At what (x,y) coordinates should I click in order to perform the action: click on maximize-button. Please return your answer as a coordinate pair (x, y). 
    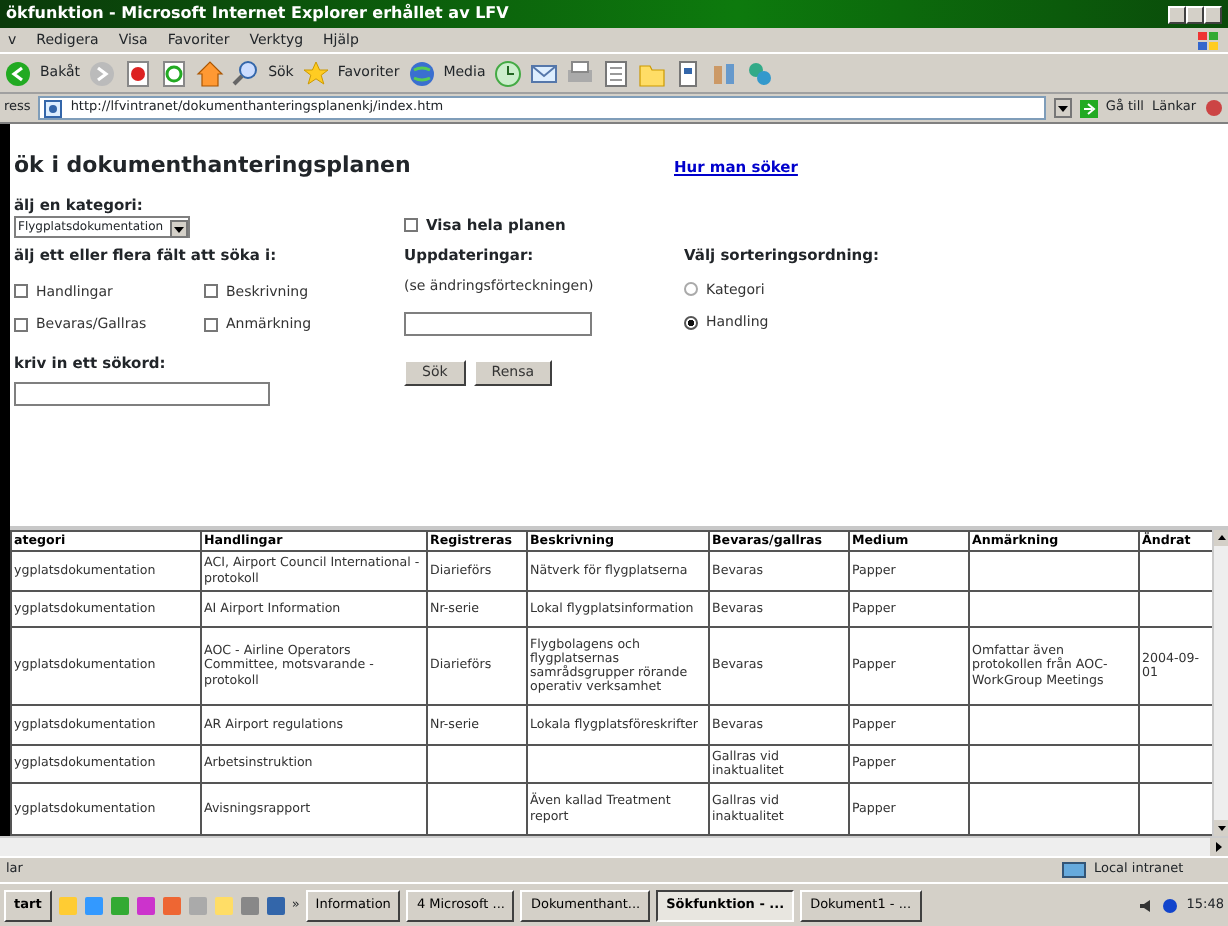
    Looking at the image, I should click on (1195, 14).